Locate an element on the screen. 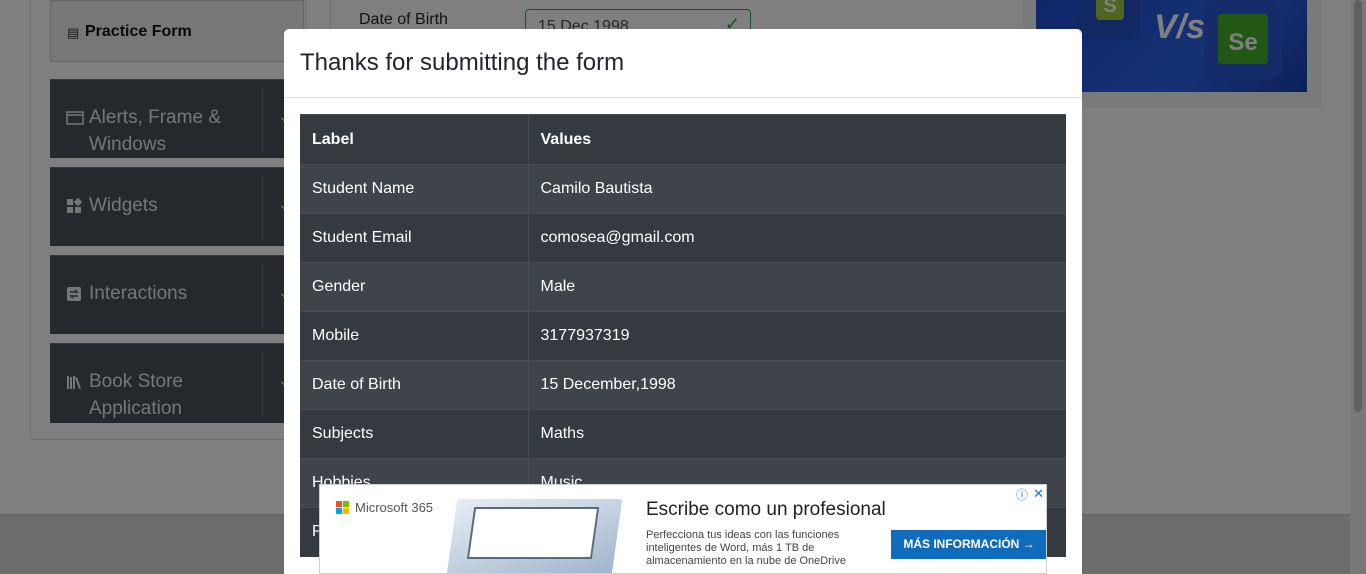 The height and width of the screenshot is (574, 1366). row-value: Maths is located at coordinates (797, 434).